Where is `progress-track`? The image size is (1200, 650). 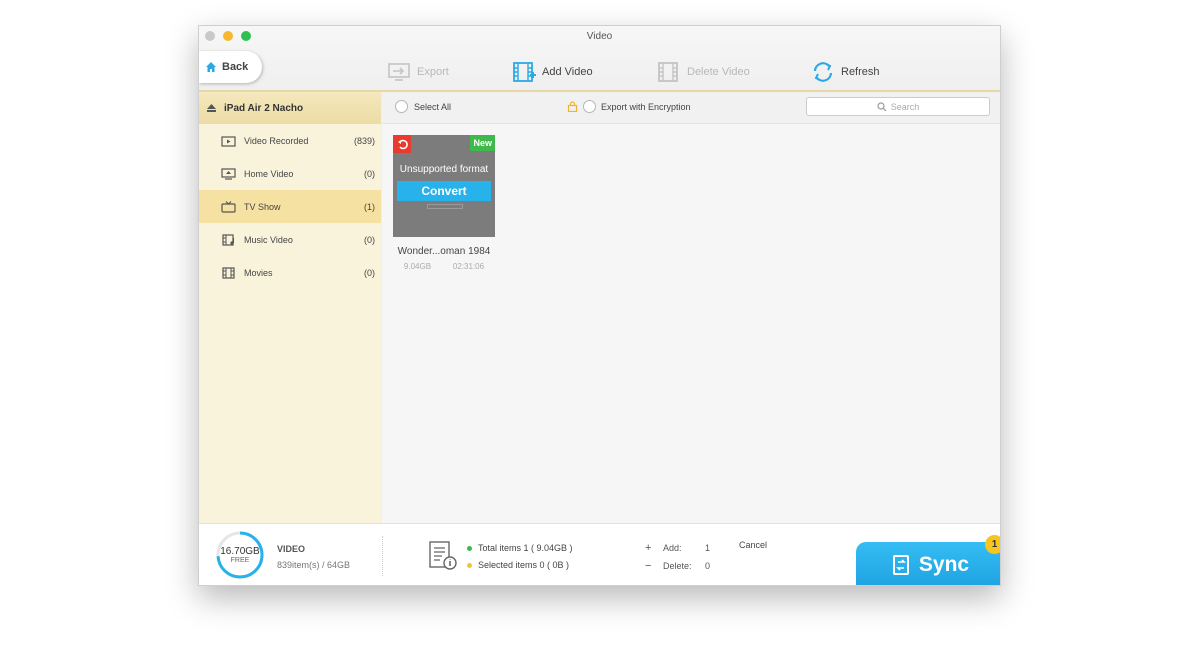 progress-track is located at coordinates (445, 206).